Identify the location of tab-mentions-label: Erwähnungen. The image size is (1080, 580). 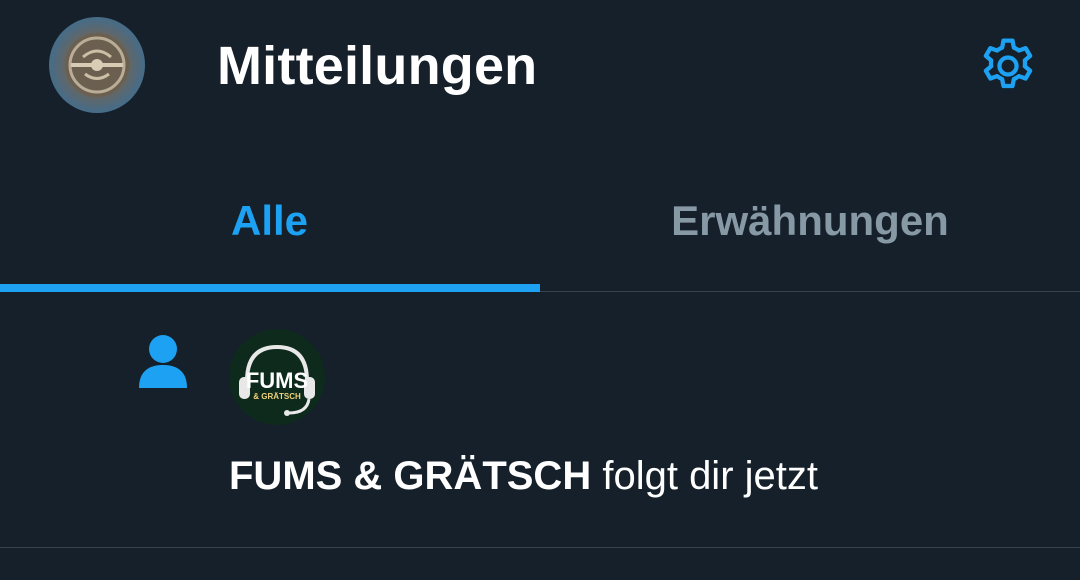
(810, 220).